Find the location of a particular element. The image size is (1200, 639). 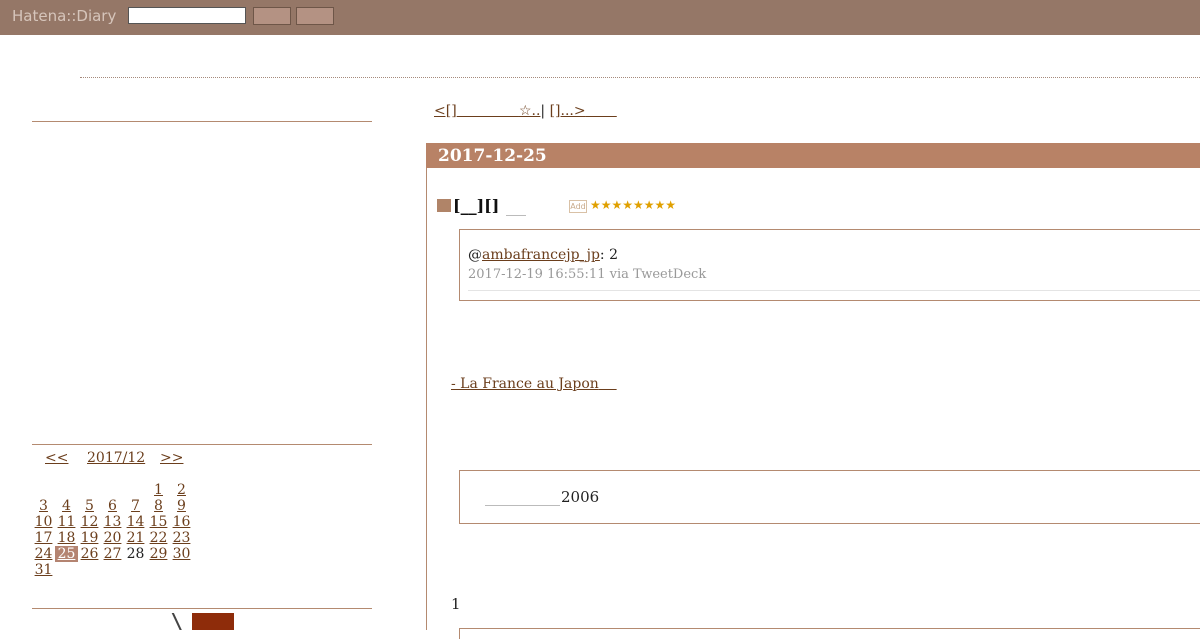

calendar-day: 2 is located at coordinates (181, 490).